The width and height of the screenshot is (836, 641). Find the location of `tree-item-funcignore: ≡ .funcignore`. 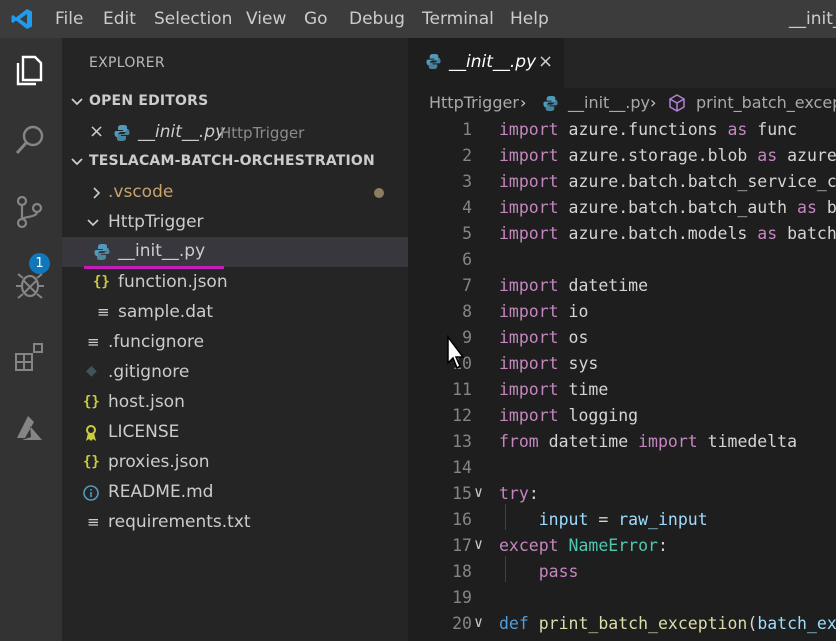

tree-item-funcignore: ≡ .funcignore is located at coordinates (235, 343).